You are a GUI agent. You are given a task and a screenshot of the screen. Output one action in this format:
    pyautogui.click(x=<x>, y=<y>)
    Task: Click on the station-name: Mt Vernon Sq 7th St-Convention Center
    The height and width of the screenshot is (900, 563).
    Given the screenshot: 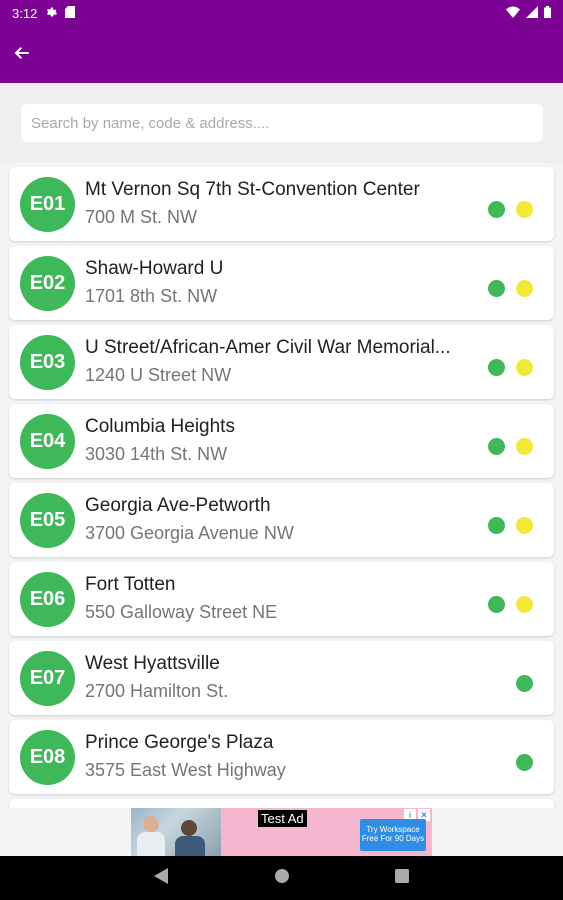 What is the action you would take?
    pyautogui.click(x=252, y=189)
    